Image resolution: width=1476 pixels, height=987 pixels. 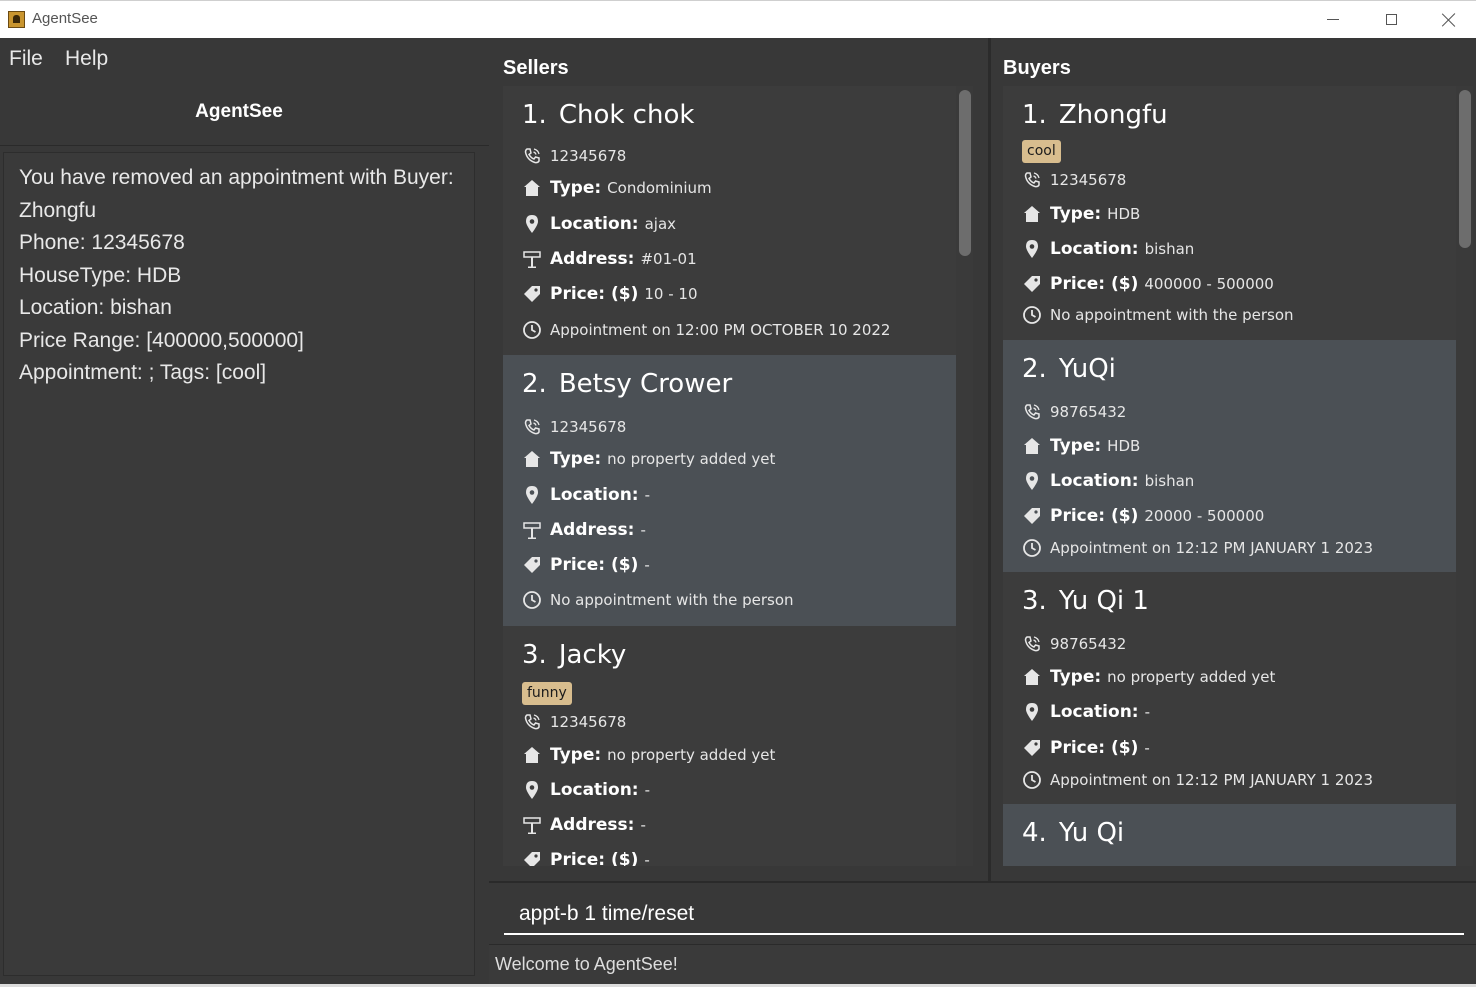 I want to click on result-line: Location: bishan, so click(x=95, y=307).